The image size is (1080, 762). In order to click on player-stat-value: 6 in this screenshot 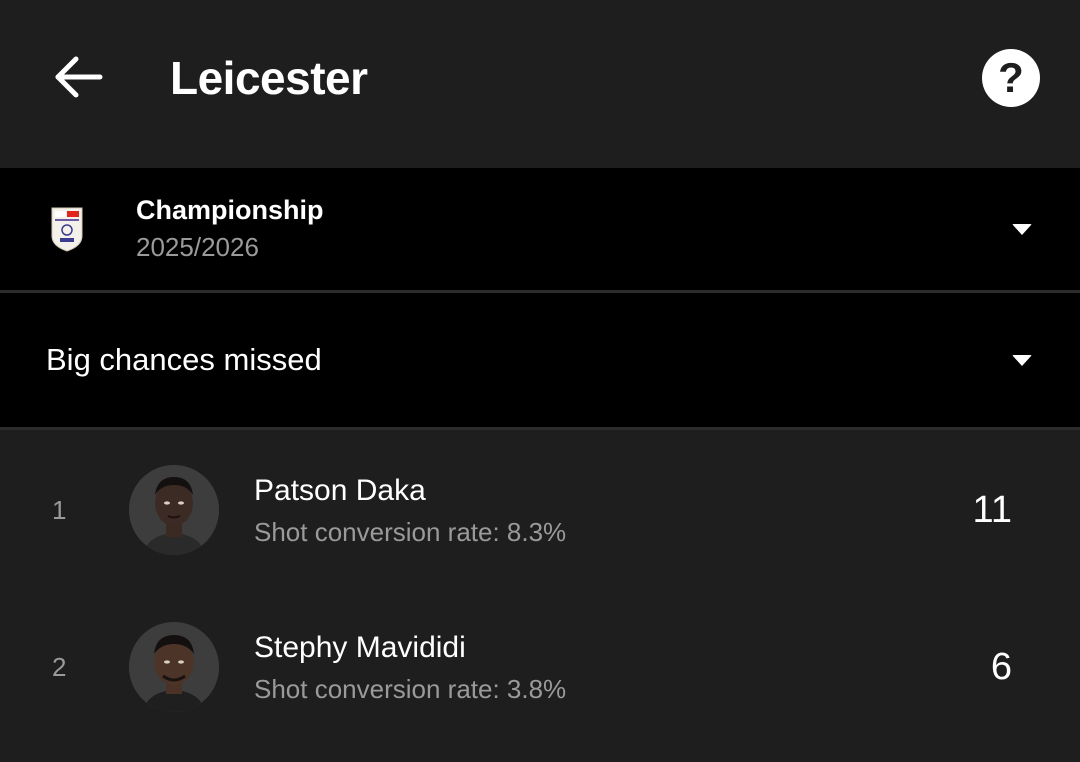, I will do `click(1001, 667)`.